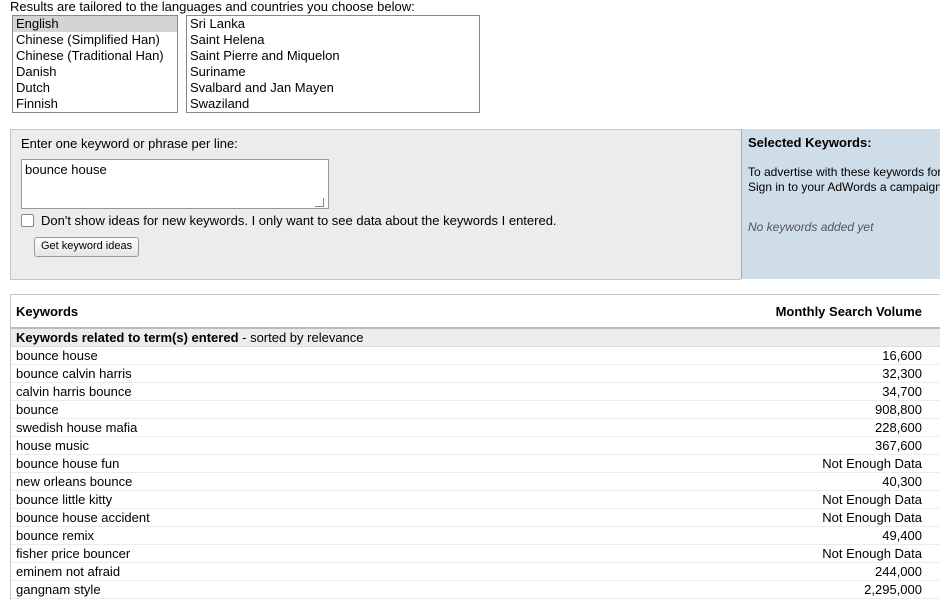 The height and width of the screenshot is (600, 940). Describe the element at coordinates (902, 373) in the screenshot. I see `search-volume-cell: 32,300` at that location.